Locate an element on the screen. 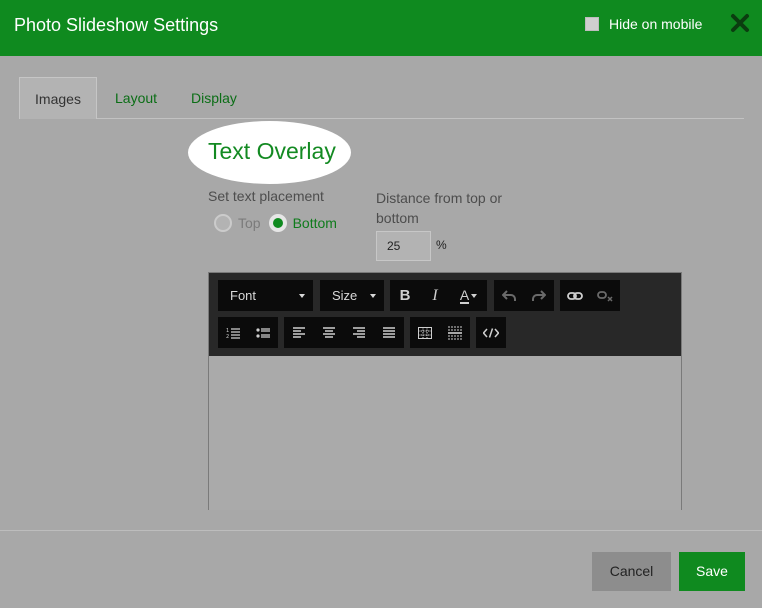  hide-on-mobile-checkbox is located at coordinates (592, 24).